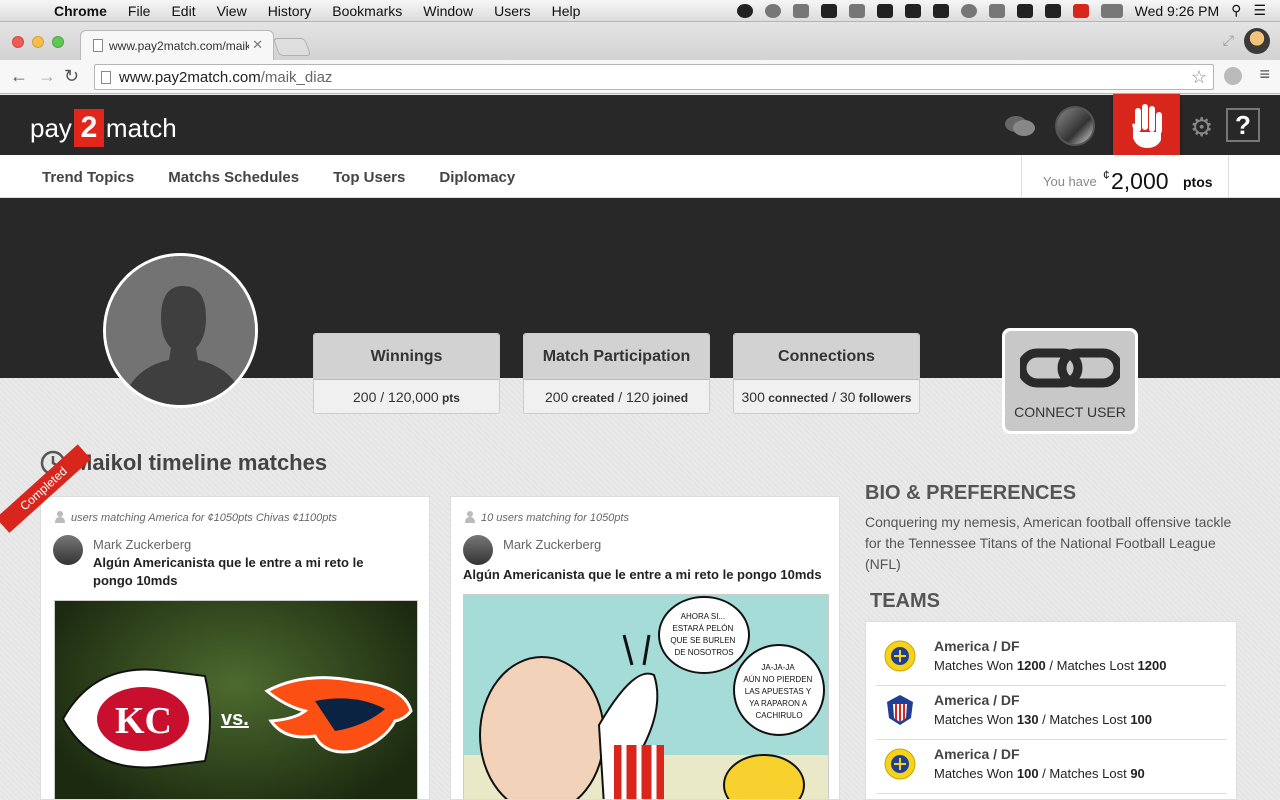 Image resolution: width=1280 pixels, height=800 pixels. Describe the element at coordinates (448, 11) in the screenshot. I see `menu-window: Window` at that location.